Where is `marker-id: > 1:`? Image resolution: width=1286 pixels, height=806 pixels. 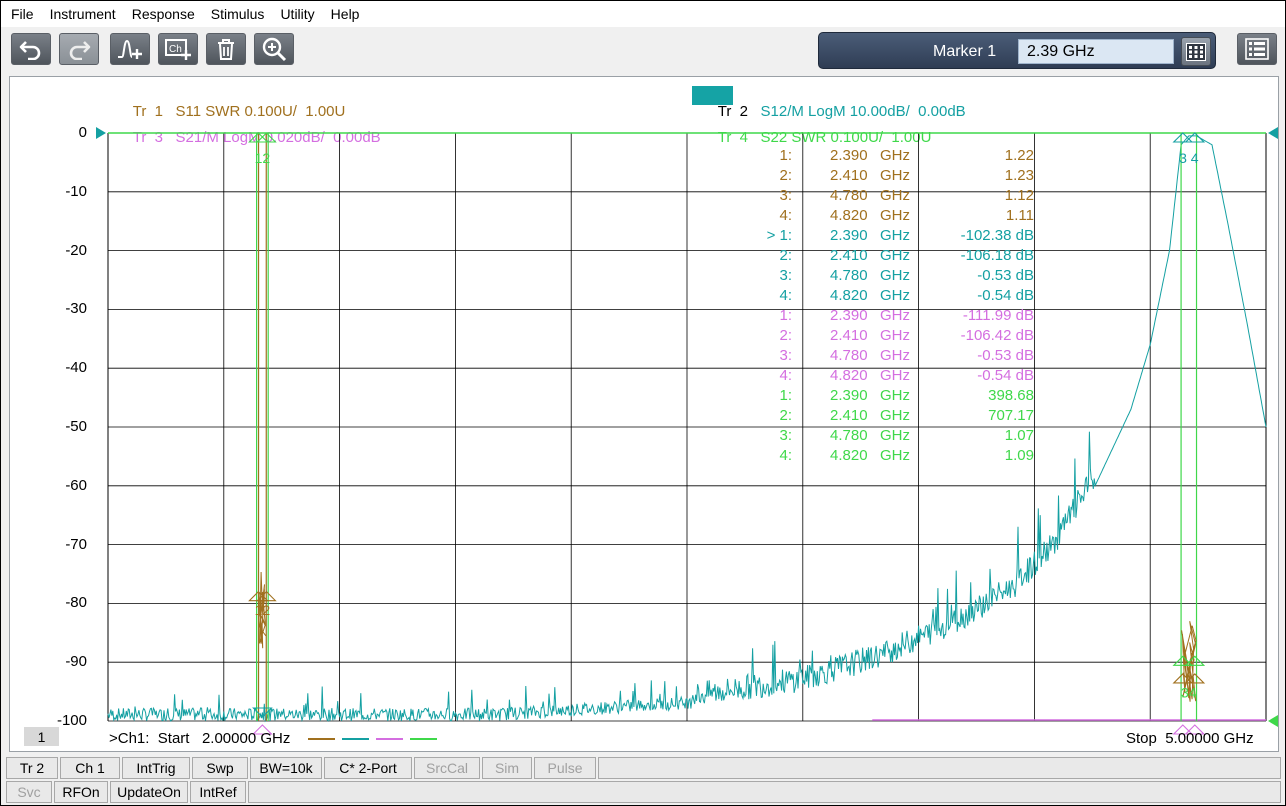 marker-id: > 1: is located at coordinates (779, 235).